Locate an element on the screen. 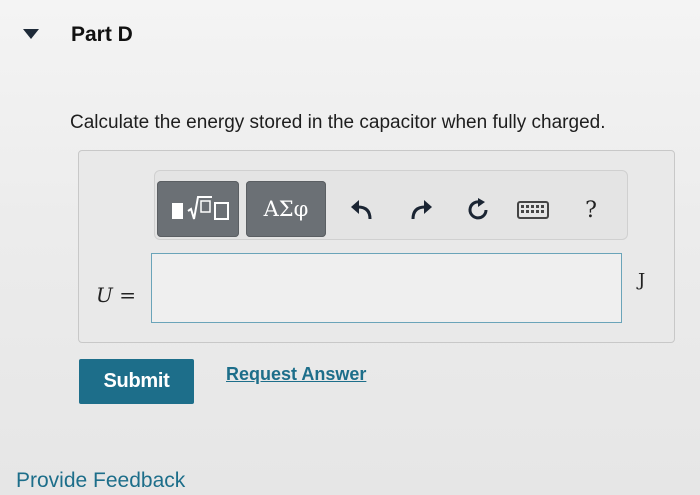 This screenshot has width=700, height=495. answer-input is located at coordinates (386, 288).